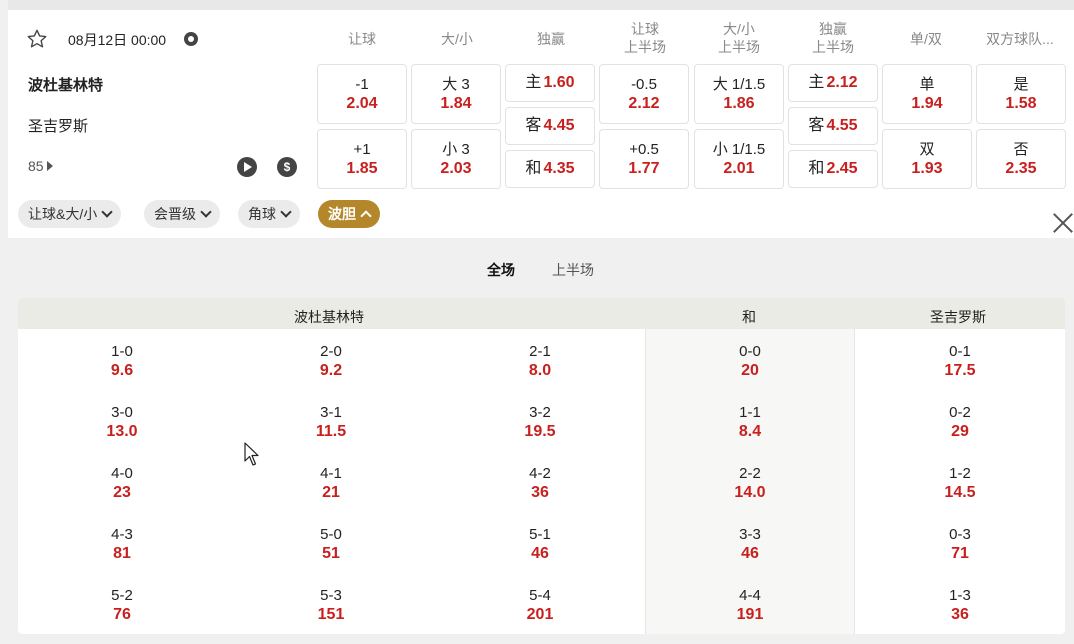 This screenshot has height=644, width=1074. What do you see at coordinates (456, 149) in the screenshot?
I see `odds-label: 小 3` at bounding box center [456, 149].